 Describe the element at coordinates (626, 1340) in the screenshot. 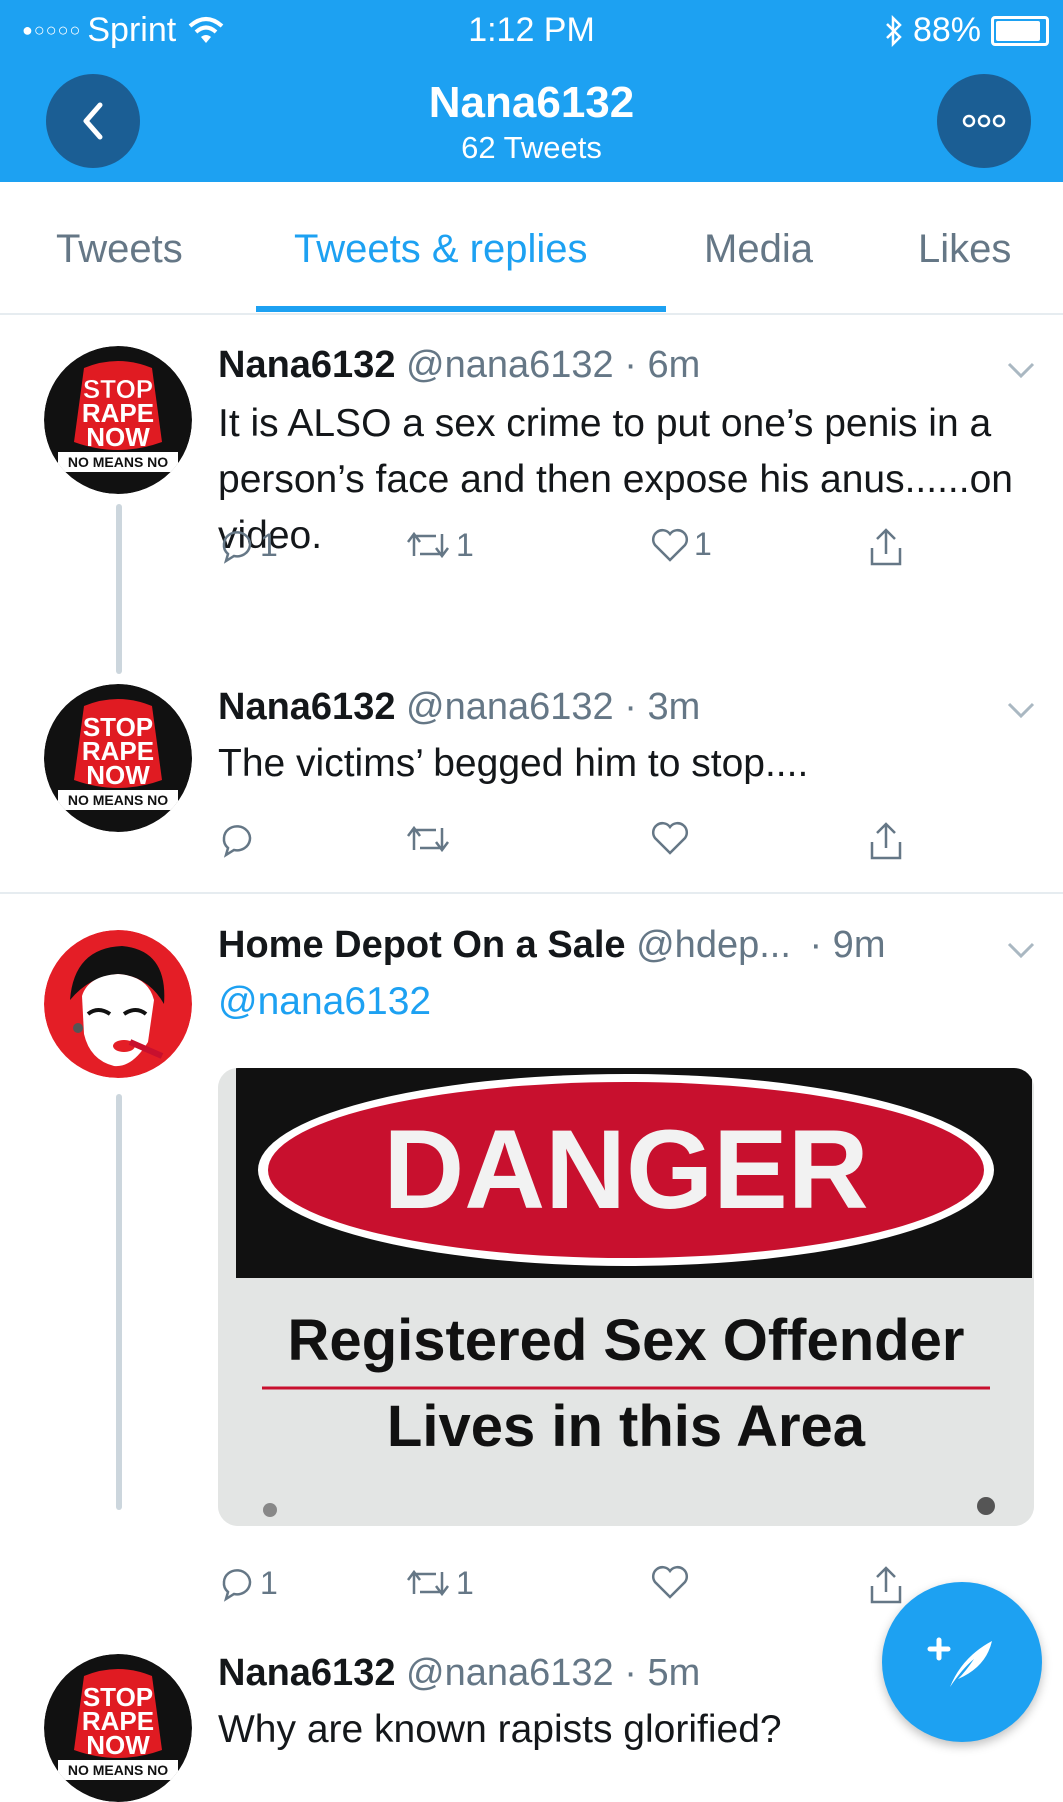

I see `danger-line-1: Registered Sex Offender` at that location.